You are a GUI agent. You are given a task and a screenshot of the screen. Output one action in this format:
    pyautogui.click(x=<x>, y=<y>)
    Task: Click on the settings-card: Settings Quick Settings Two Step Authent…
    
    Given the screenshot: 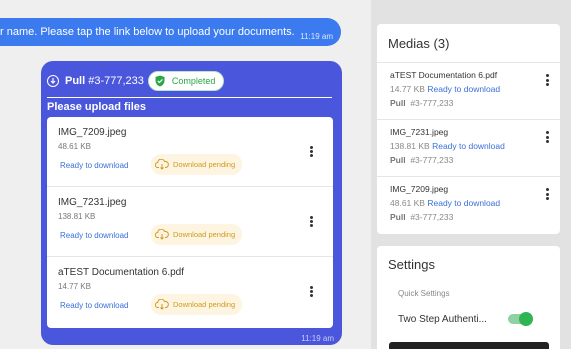 What is the action you would take?
    pyautogui.click(x=468, y=297)
    